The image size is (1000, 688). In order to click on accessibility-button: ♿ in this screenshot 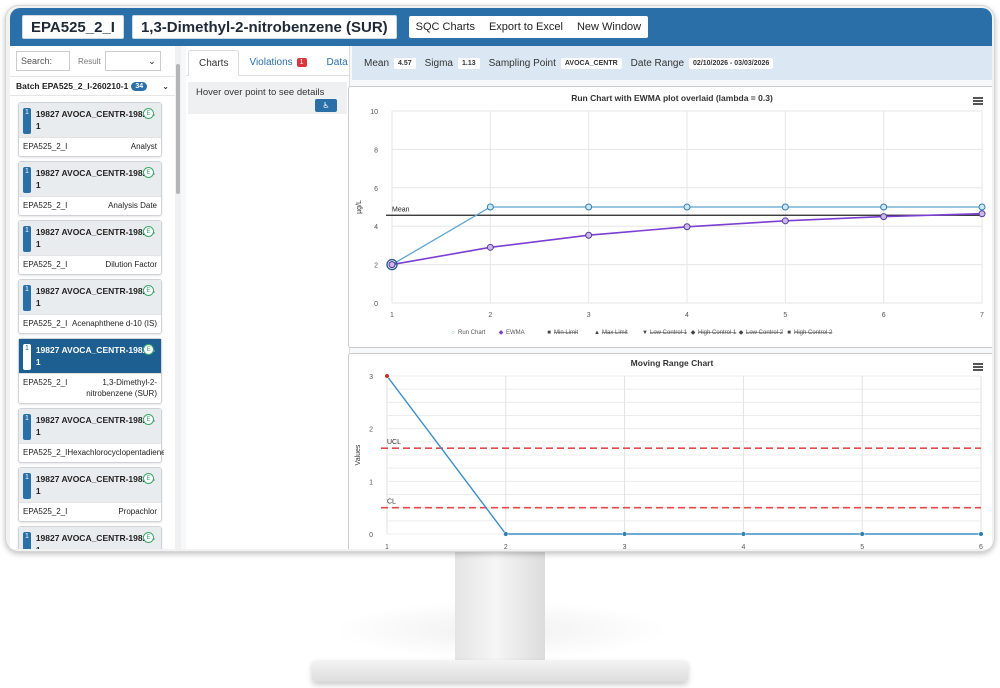, I will do `click(326, 105)`.